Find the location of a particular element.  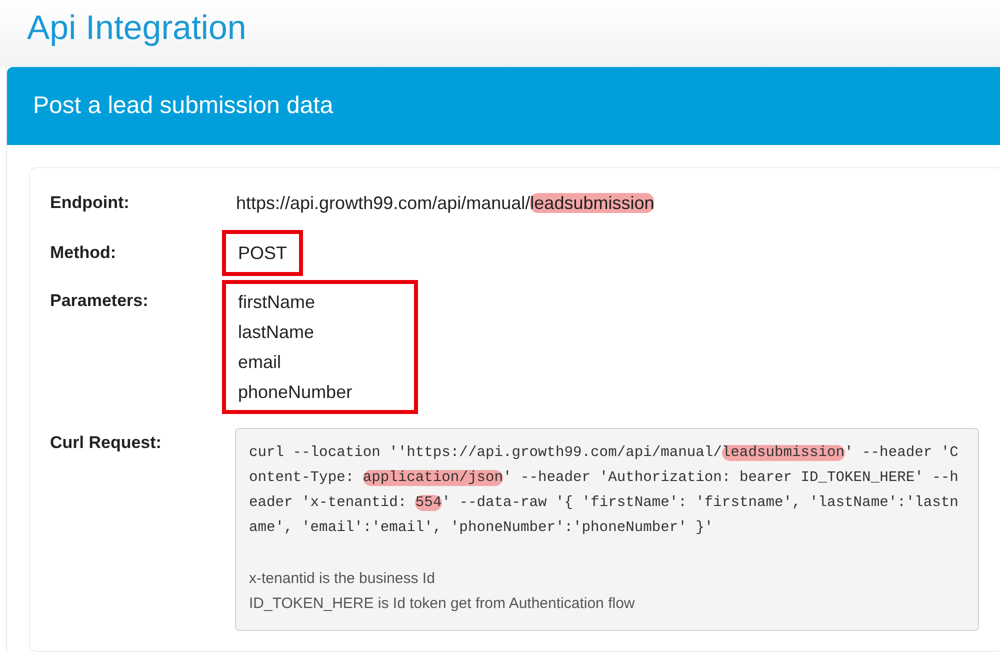

parameter-name: phoneNumber is located at coordinates (295, 392).